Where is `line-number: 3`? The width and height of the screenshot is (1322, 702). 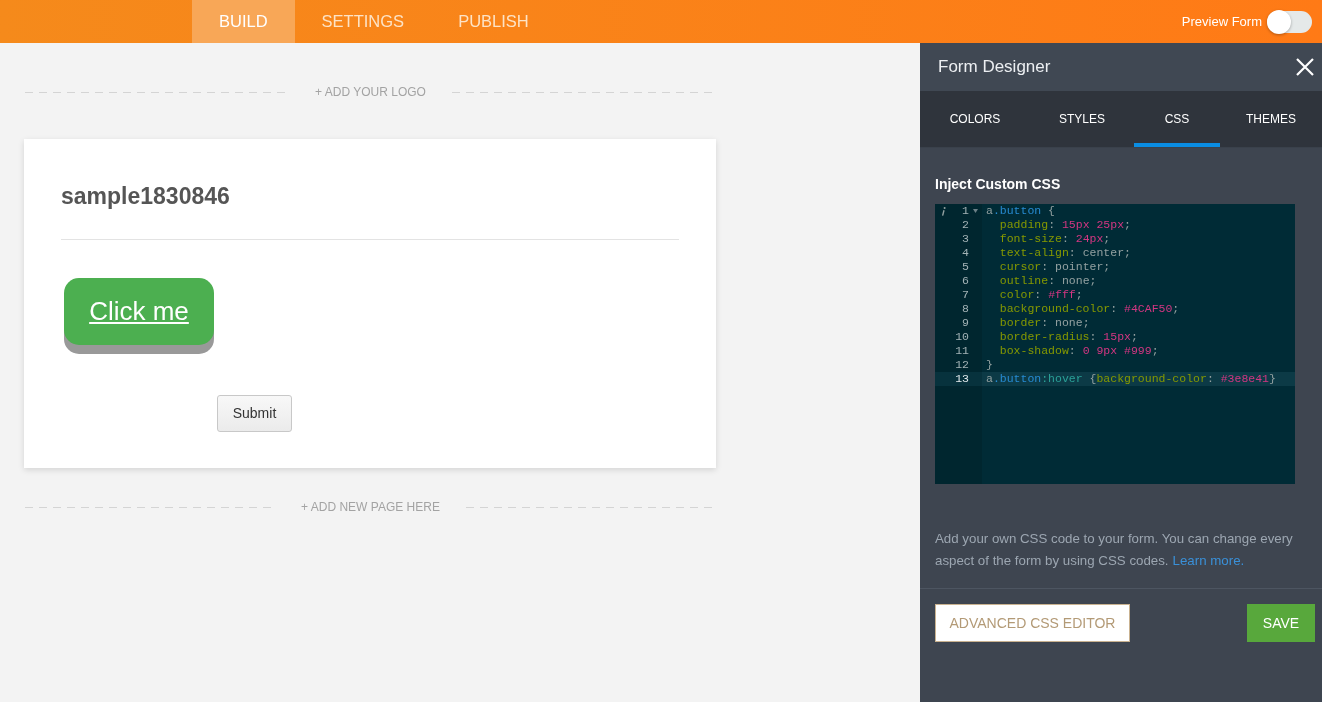 line-number: 3 is located at coordinates (965, 239).